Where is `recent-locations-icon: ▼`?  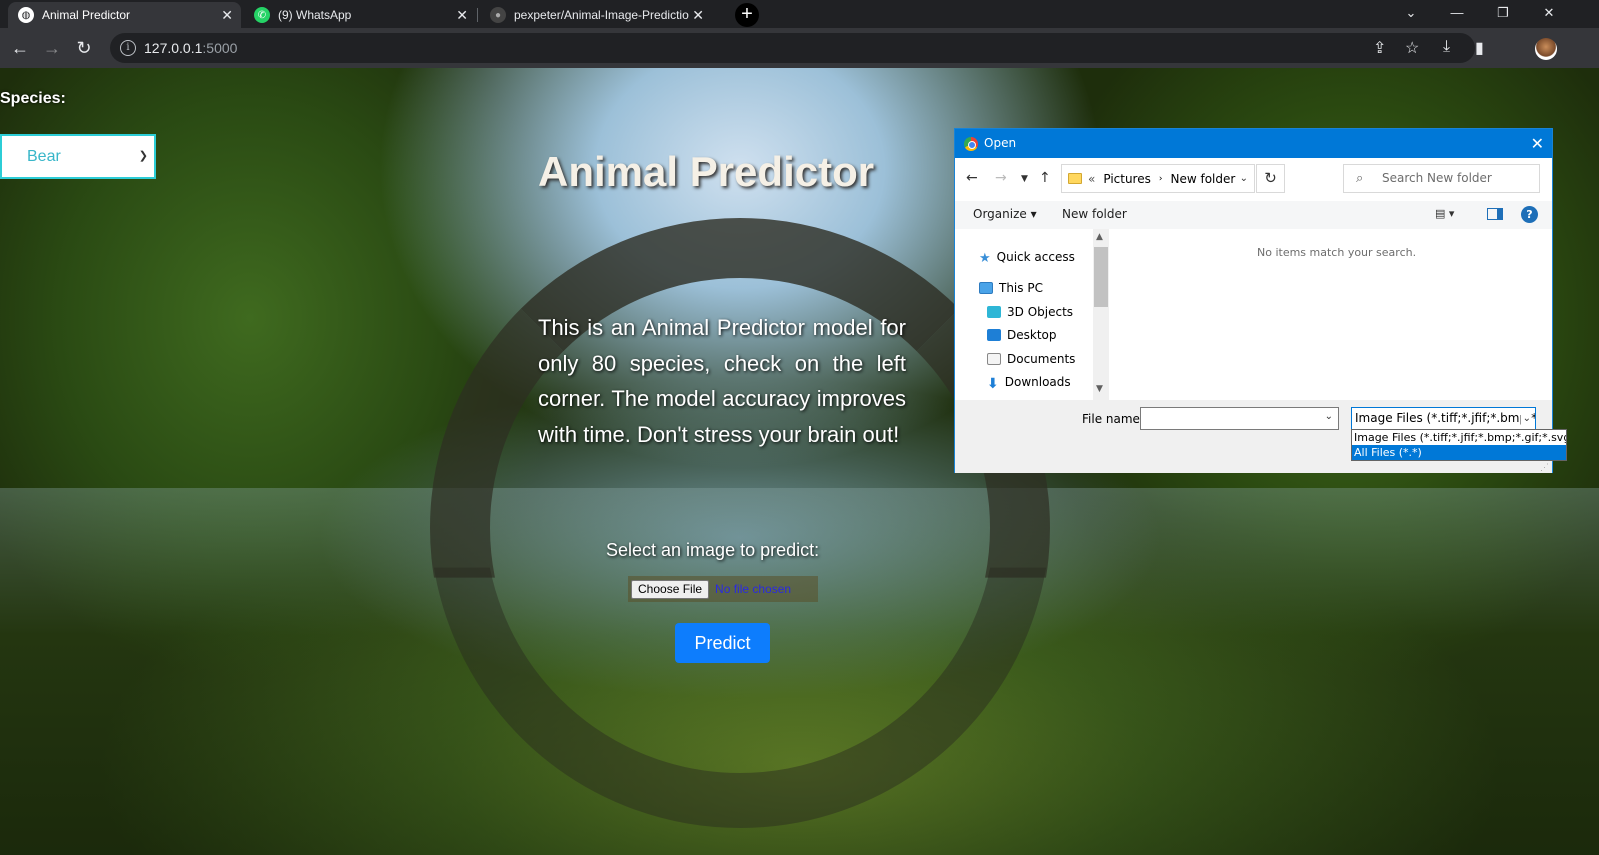 recent-locations-icon: ▼ is located at coordinates (1024, 179).